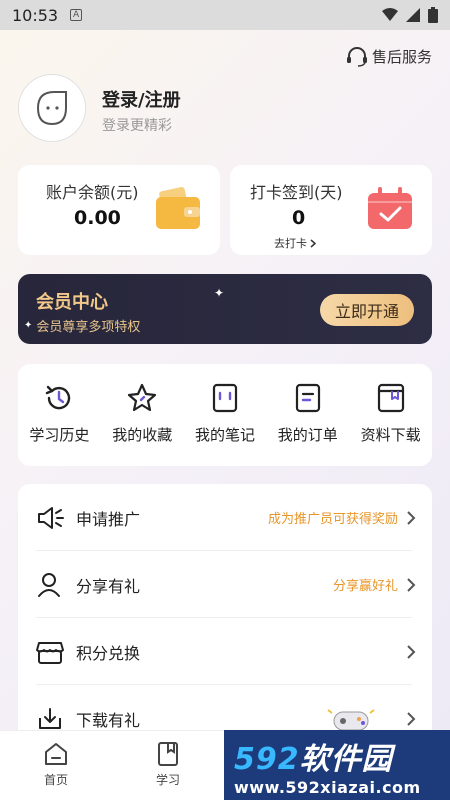 The width and height of the screenshot is (450, 800). Describe the element at coordinates (299, 218) in the screenshot. I see `checkin-value: 0` at that location.